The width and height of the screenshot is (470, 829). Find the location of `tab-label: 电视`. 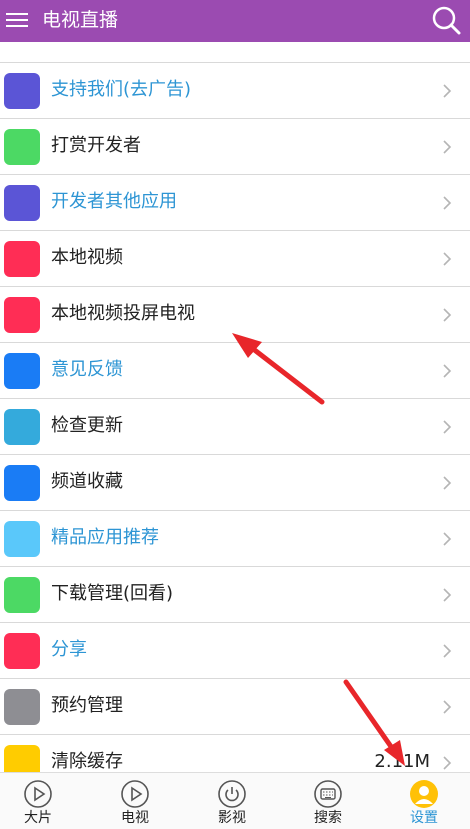

tab-label: 电视 is located at coordinates (135, 818).